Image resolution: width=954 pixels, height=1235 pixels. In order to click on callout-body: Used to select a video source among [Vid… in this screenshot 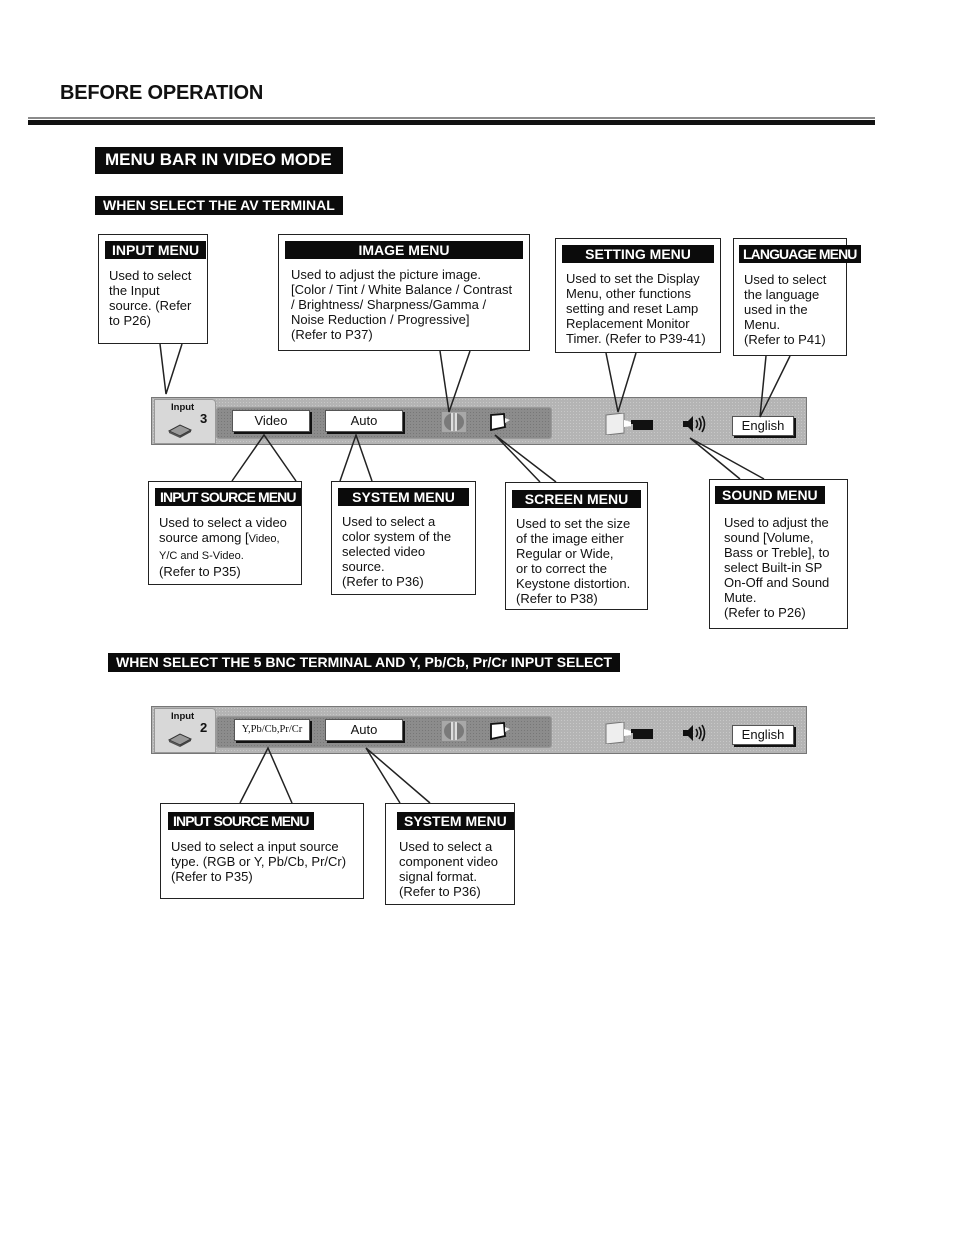, I will do `click(230, 547)`.